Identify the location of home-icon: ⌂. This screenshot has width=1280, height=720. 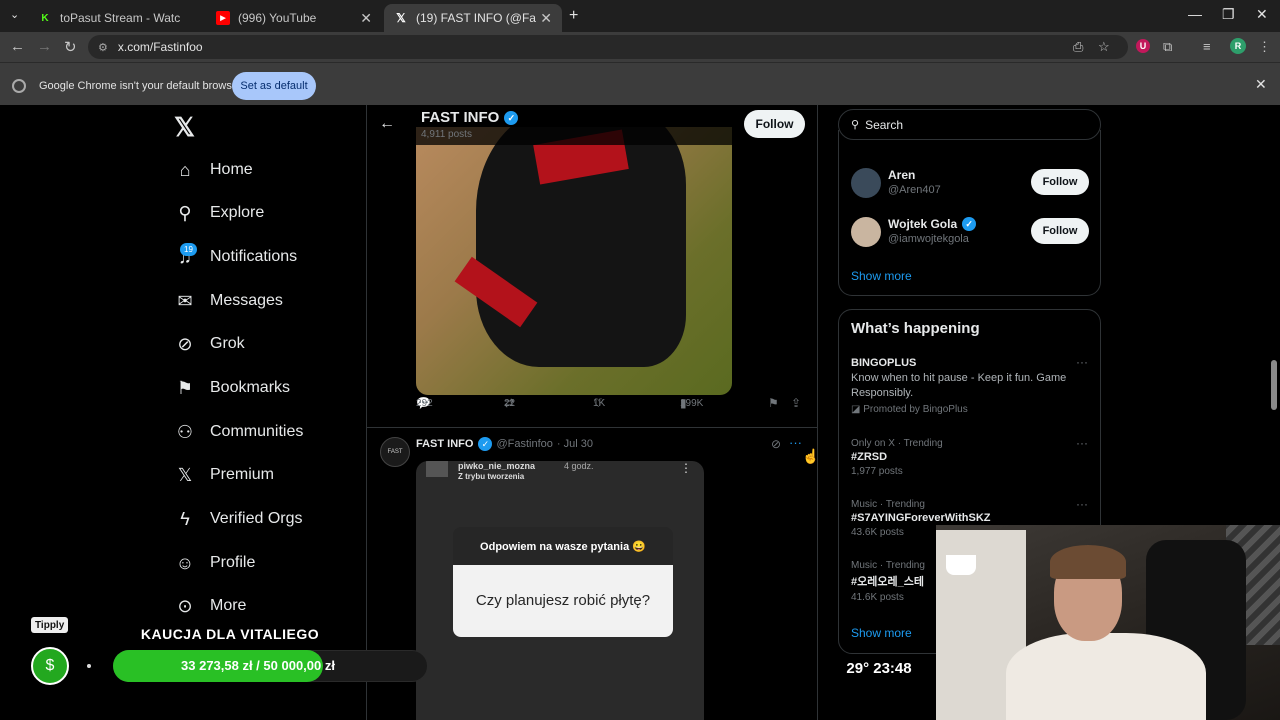
(185, 169).